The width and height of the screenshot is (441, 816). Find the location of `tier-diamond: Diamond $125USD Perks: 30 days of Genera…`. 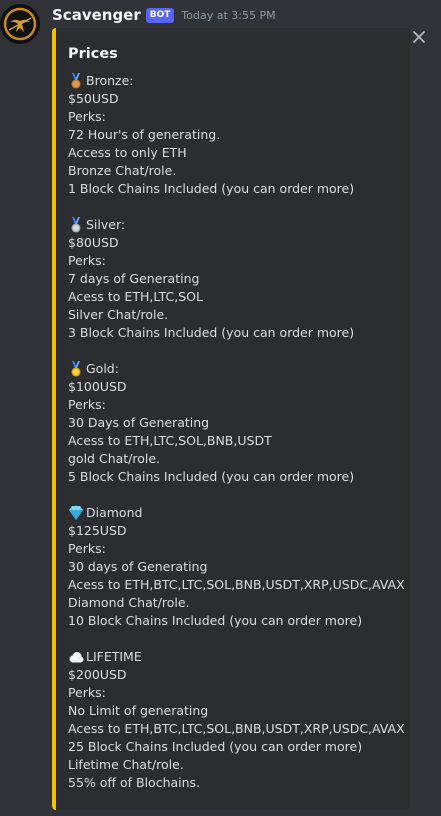

tier-diamond: Diamond $125USD Perks: 30 days of Genera… is located at coordinates (239, 567).